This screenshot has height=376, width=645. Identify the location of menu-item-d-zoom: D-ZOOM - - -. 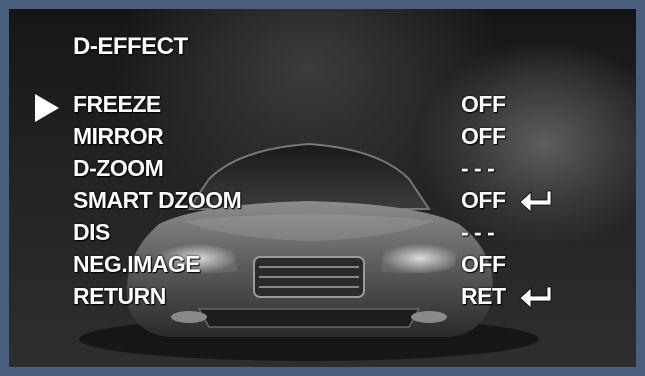
(322, 171).